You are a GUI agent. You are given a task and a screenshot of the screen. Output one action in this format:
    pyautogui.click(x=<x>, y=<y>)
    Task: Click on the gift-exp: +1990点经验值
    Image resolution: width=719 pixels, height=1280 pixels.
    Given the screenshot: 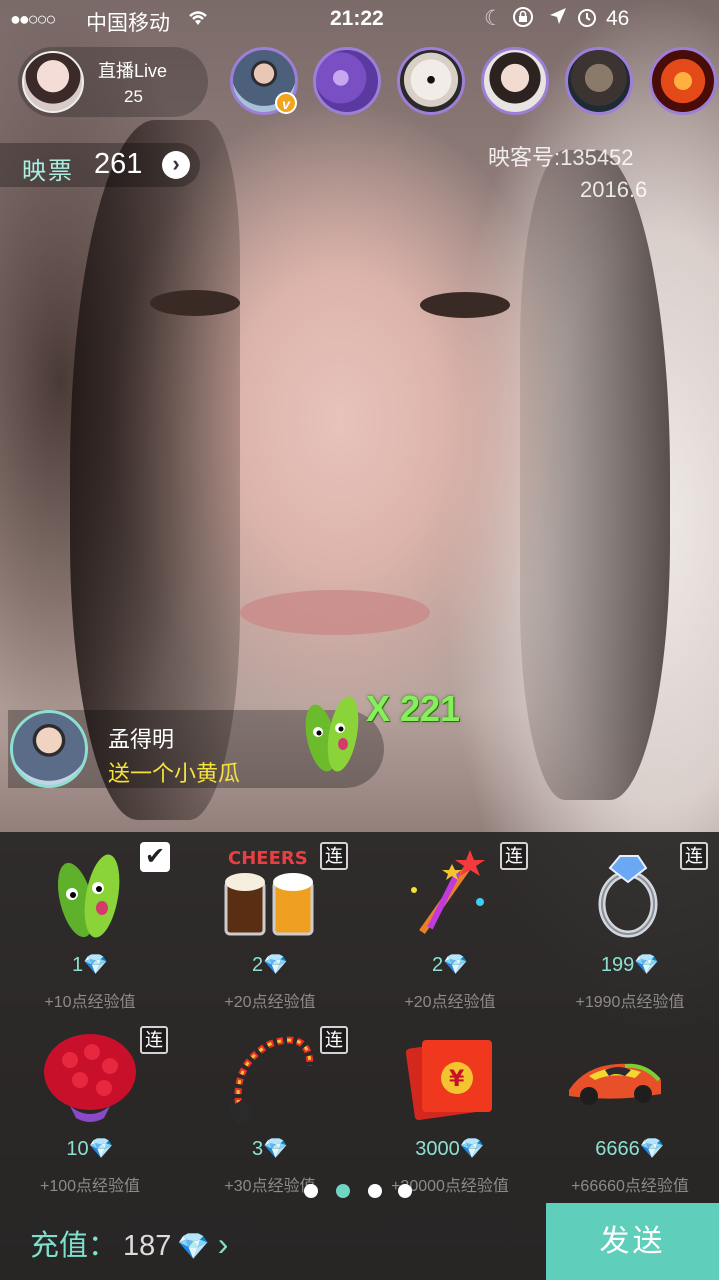 What is the action you would take?
    pyautogui.click(x=630, y=1002)
    